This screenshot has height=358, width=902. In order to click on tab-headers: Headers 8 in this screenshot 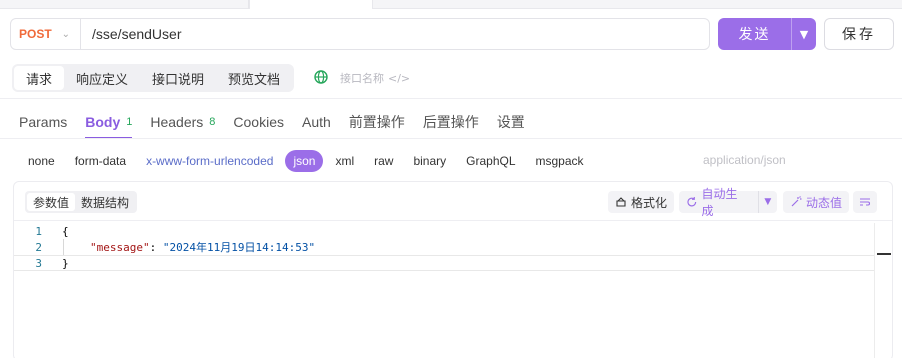, I will do `click(182, 122)`.